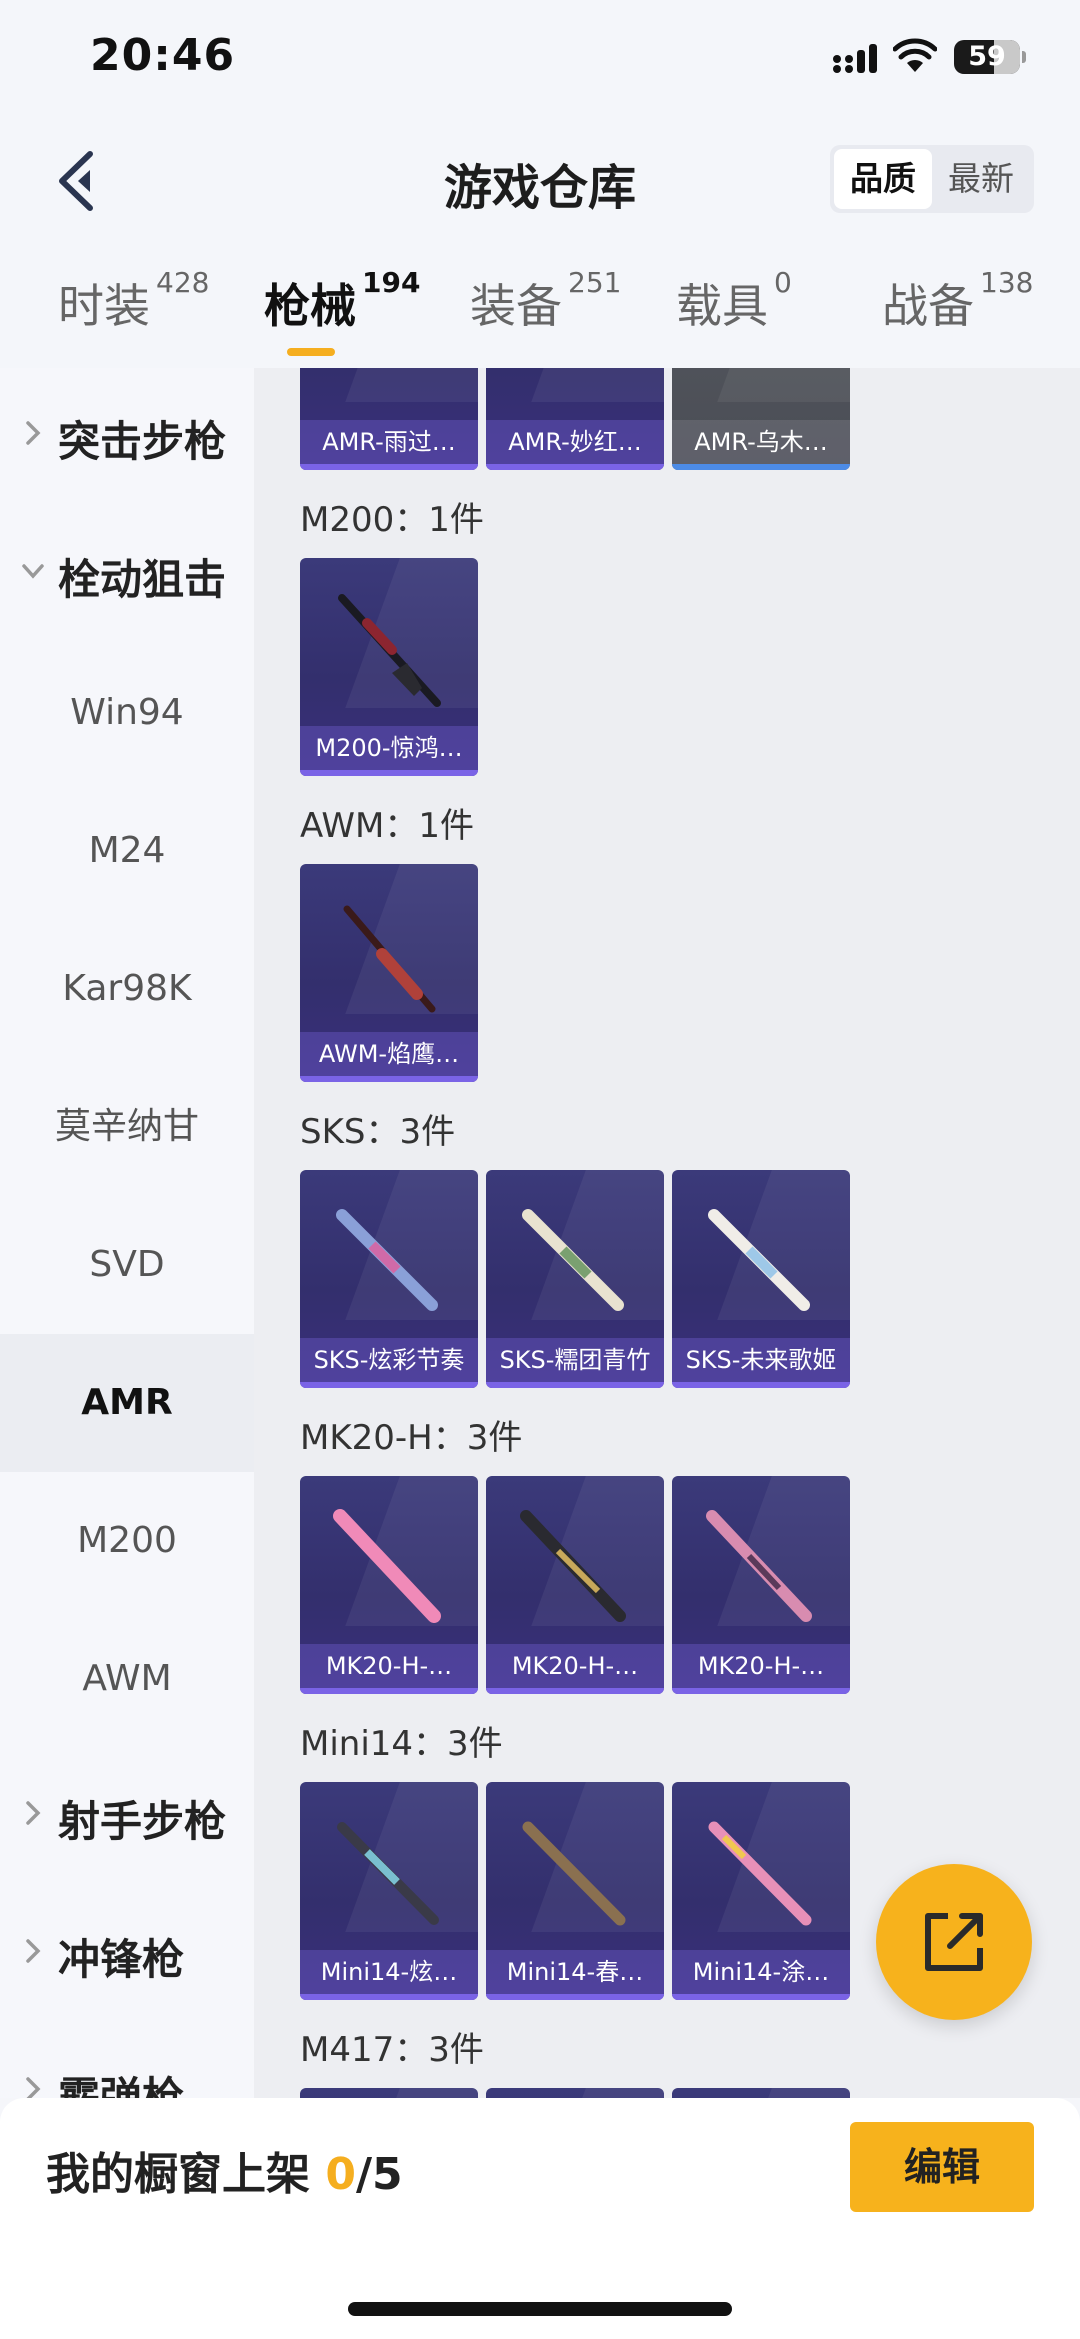  I want to click on share-button, so click(954, 1942).